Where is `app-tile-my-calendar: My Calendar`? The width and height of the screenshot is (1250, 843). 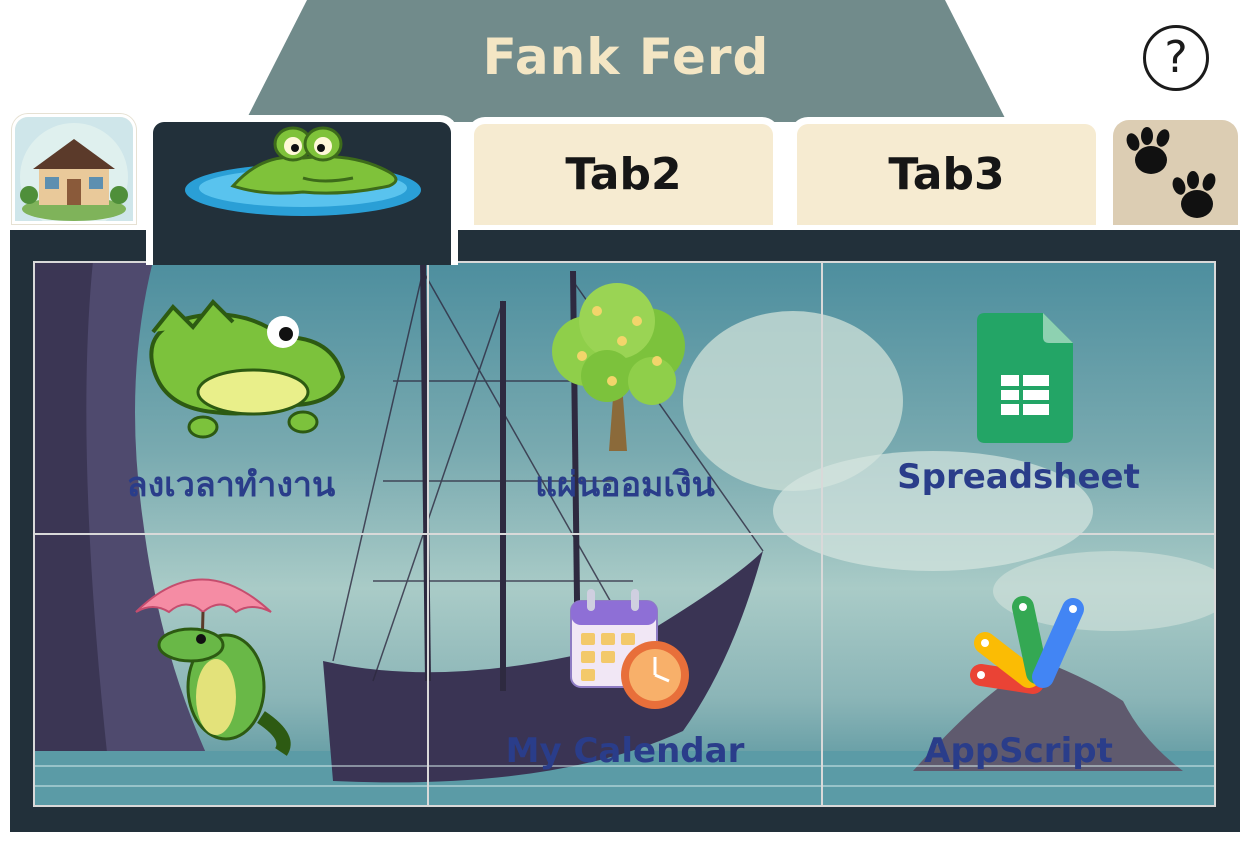 app-tile-my-calendar: My Calendar is located at coordinates (625, 670).